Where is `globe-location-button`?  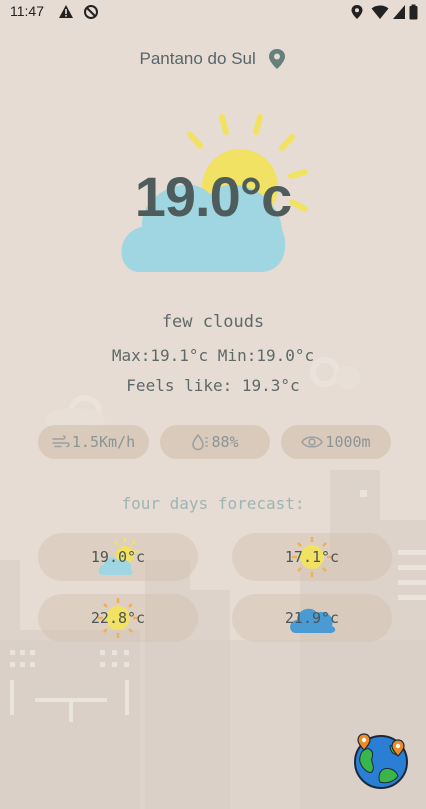
globe-location-button is located at coordinates (381, 761).